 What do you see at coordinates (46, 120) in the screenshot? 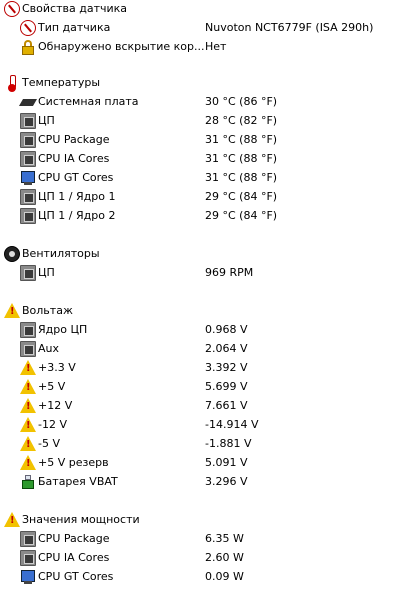
I see `sensor-label: ЦП` at bounding box center [46, 120].